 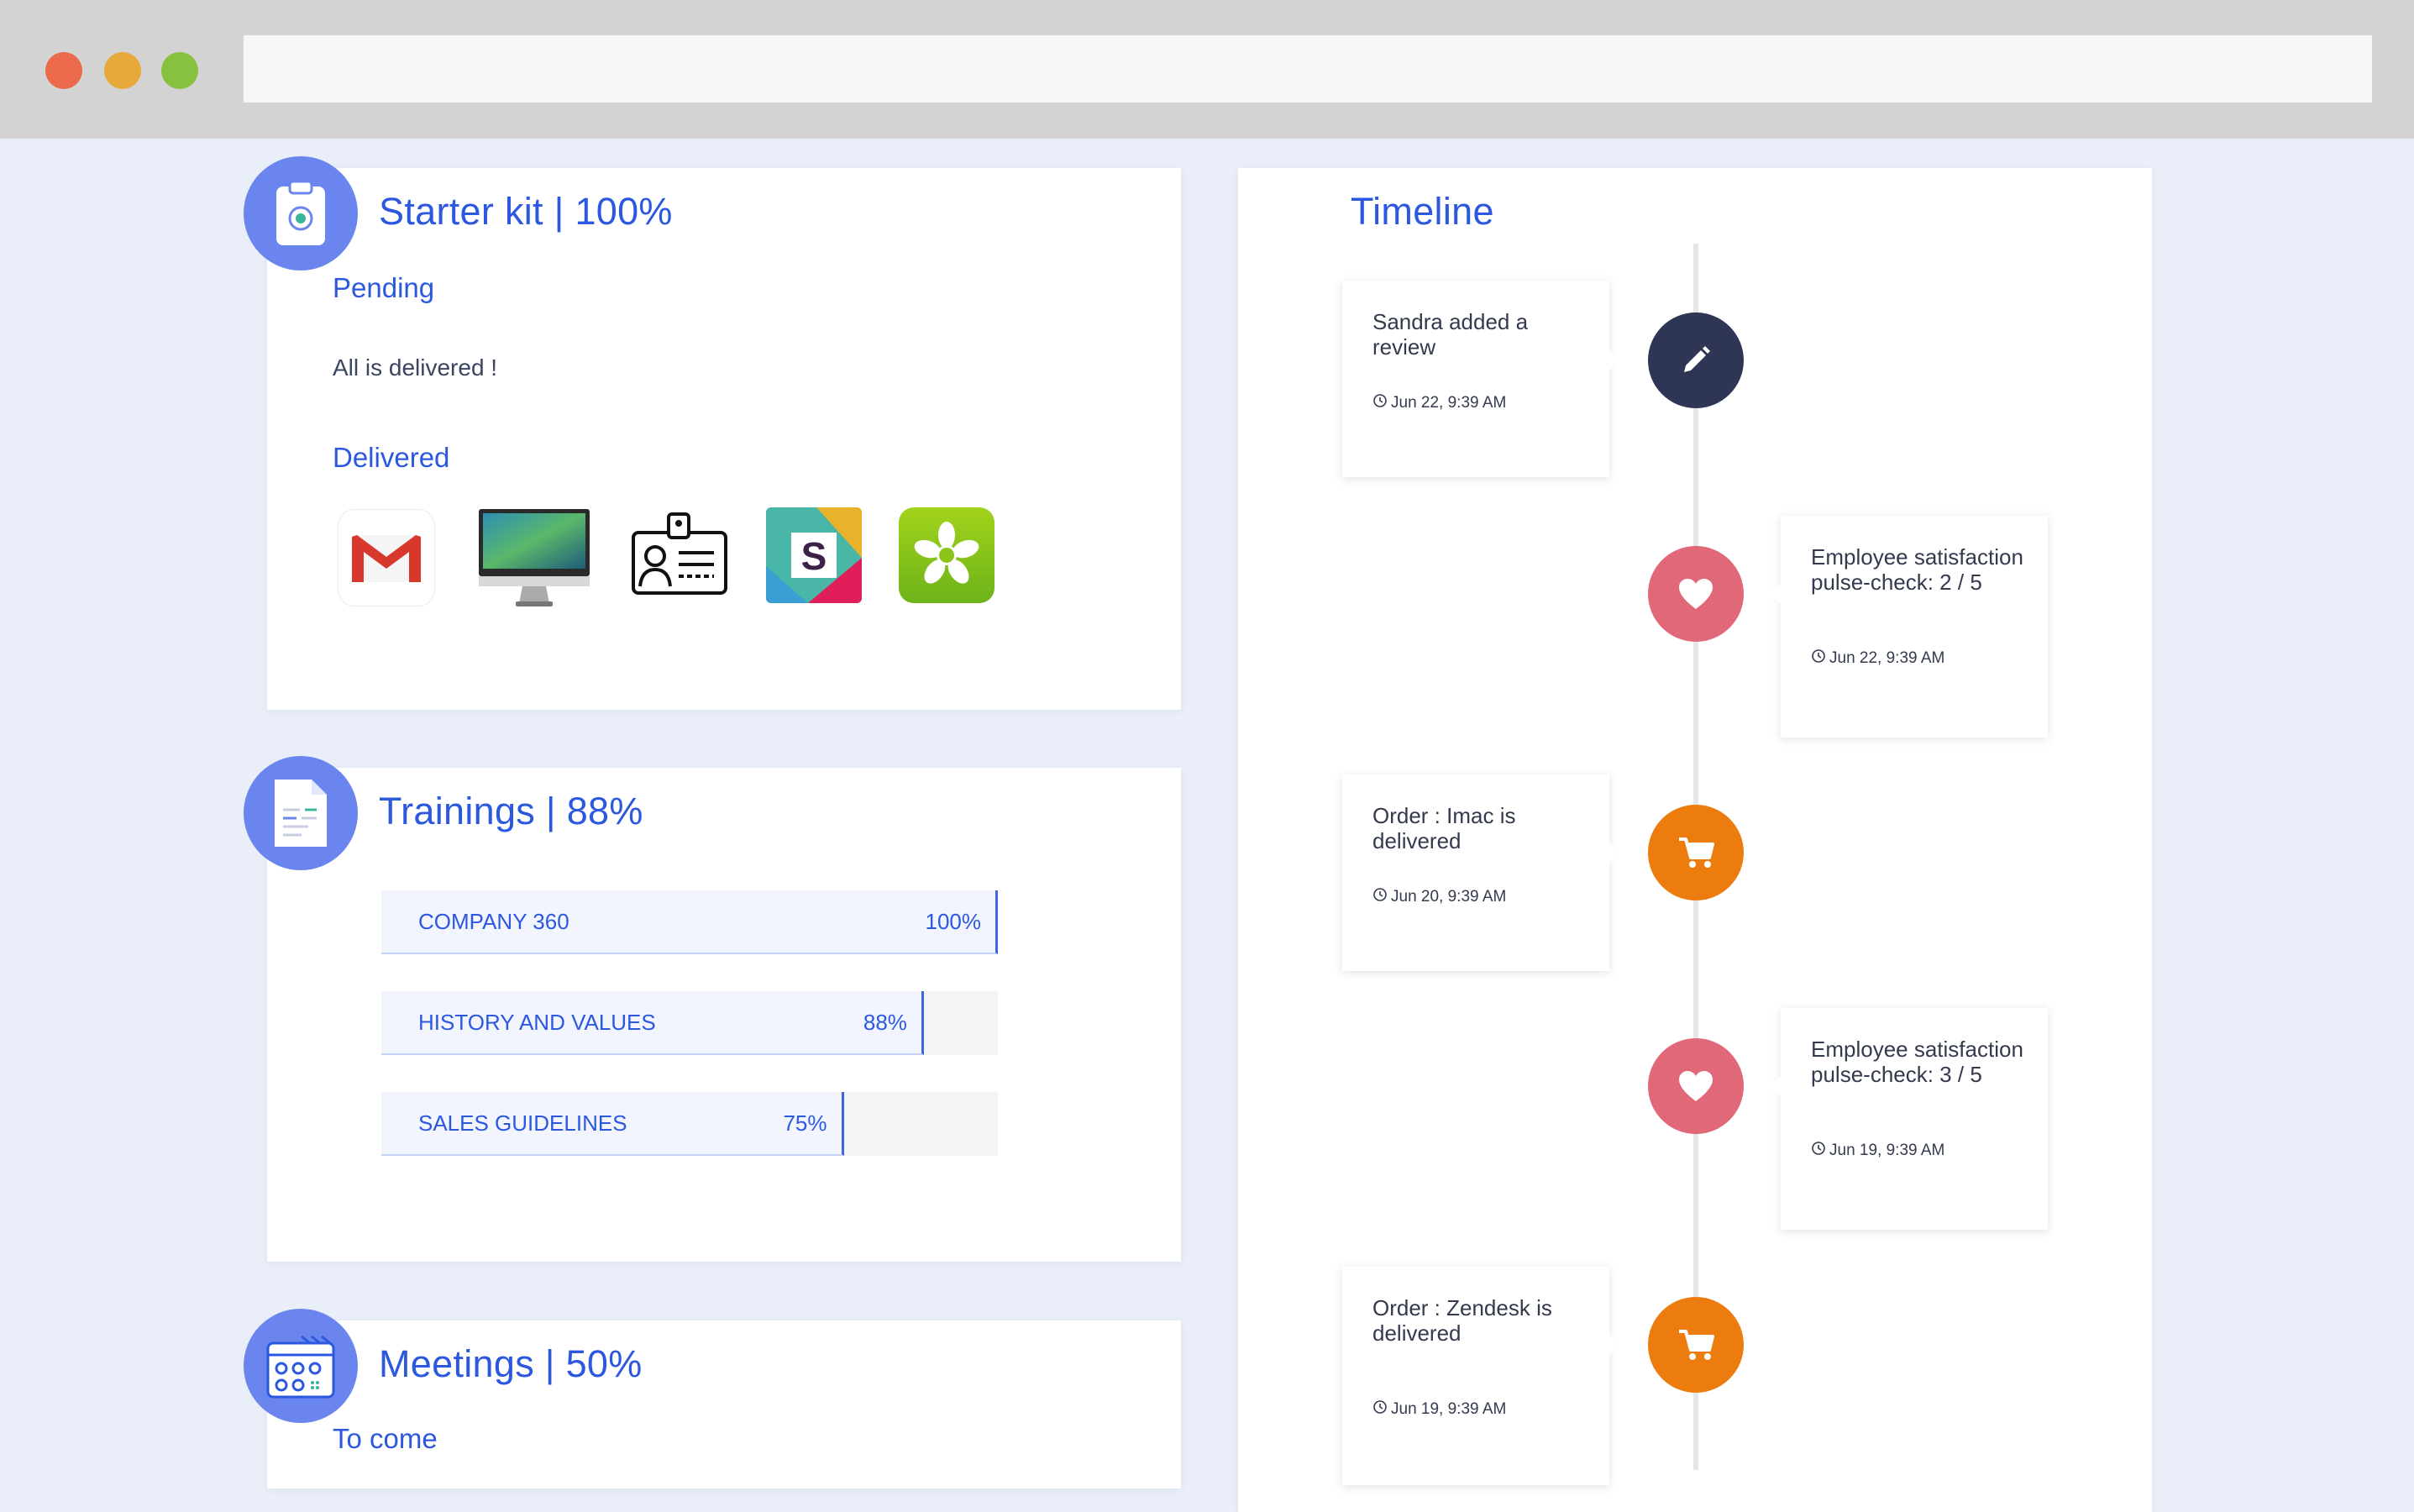 I want to click on training-progress-bar: HISTORY AND VALUES 88%, so click(x=690, y=1023).